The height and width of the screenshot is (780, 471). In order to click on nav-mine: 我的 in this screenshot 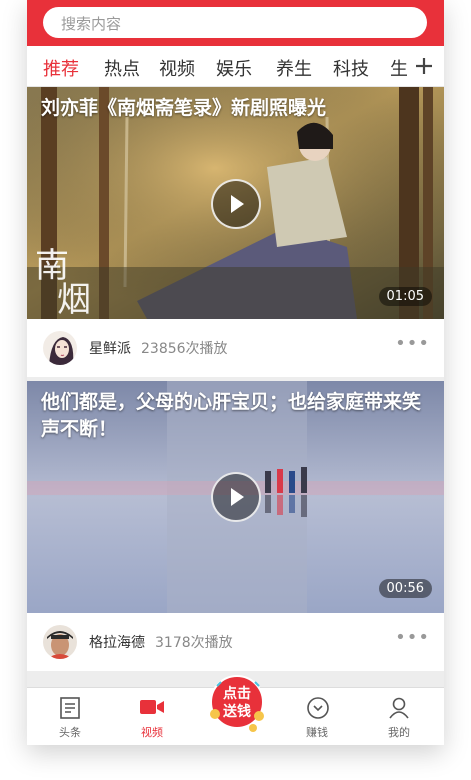, I will do `click(399, 716)`.